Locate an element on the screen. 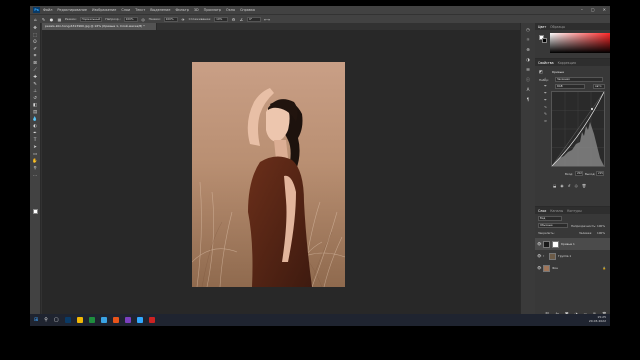 Image resolution: width=640 pixels, height=360 pixels. reset-icon: ↺ is located at coordinates (569, 186).